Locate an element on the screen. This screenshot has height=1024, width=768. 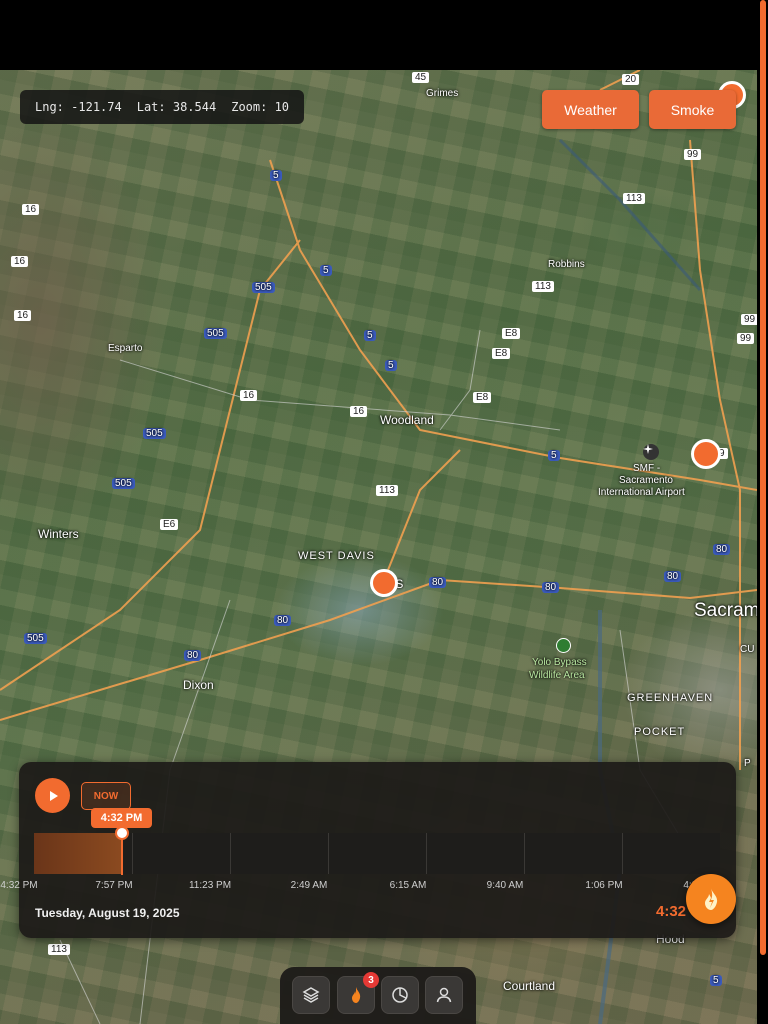
shield-16-b: 16 is located at coordinates (20, 261).